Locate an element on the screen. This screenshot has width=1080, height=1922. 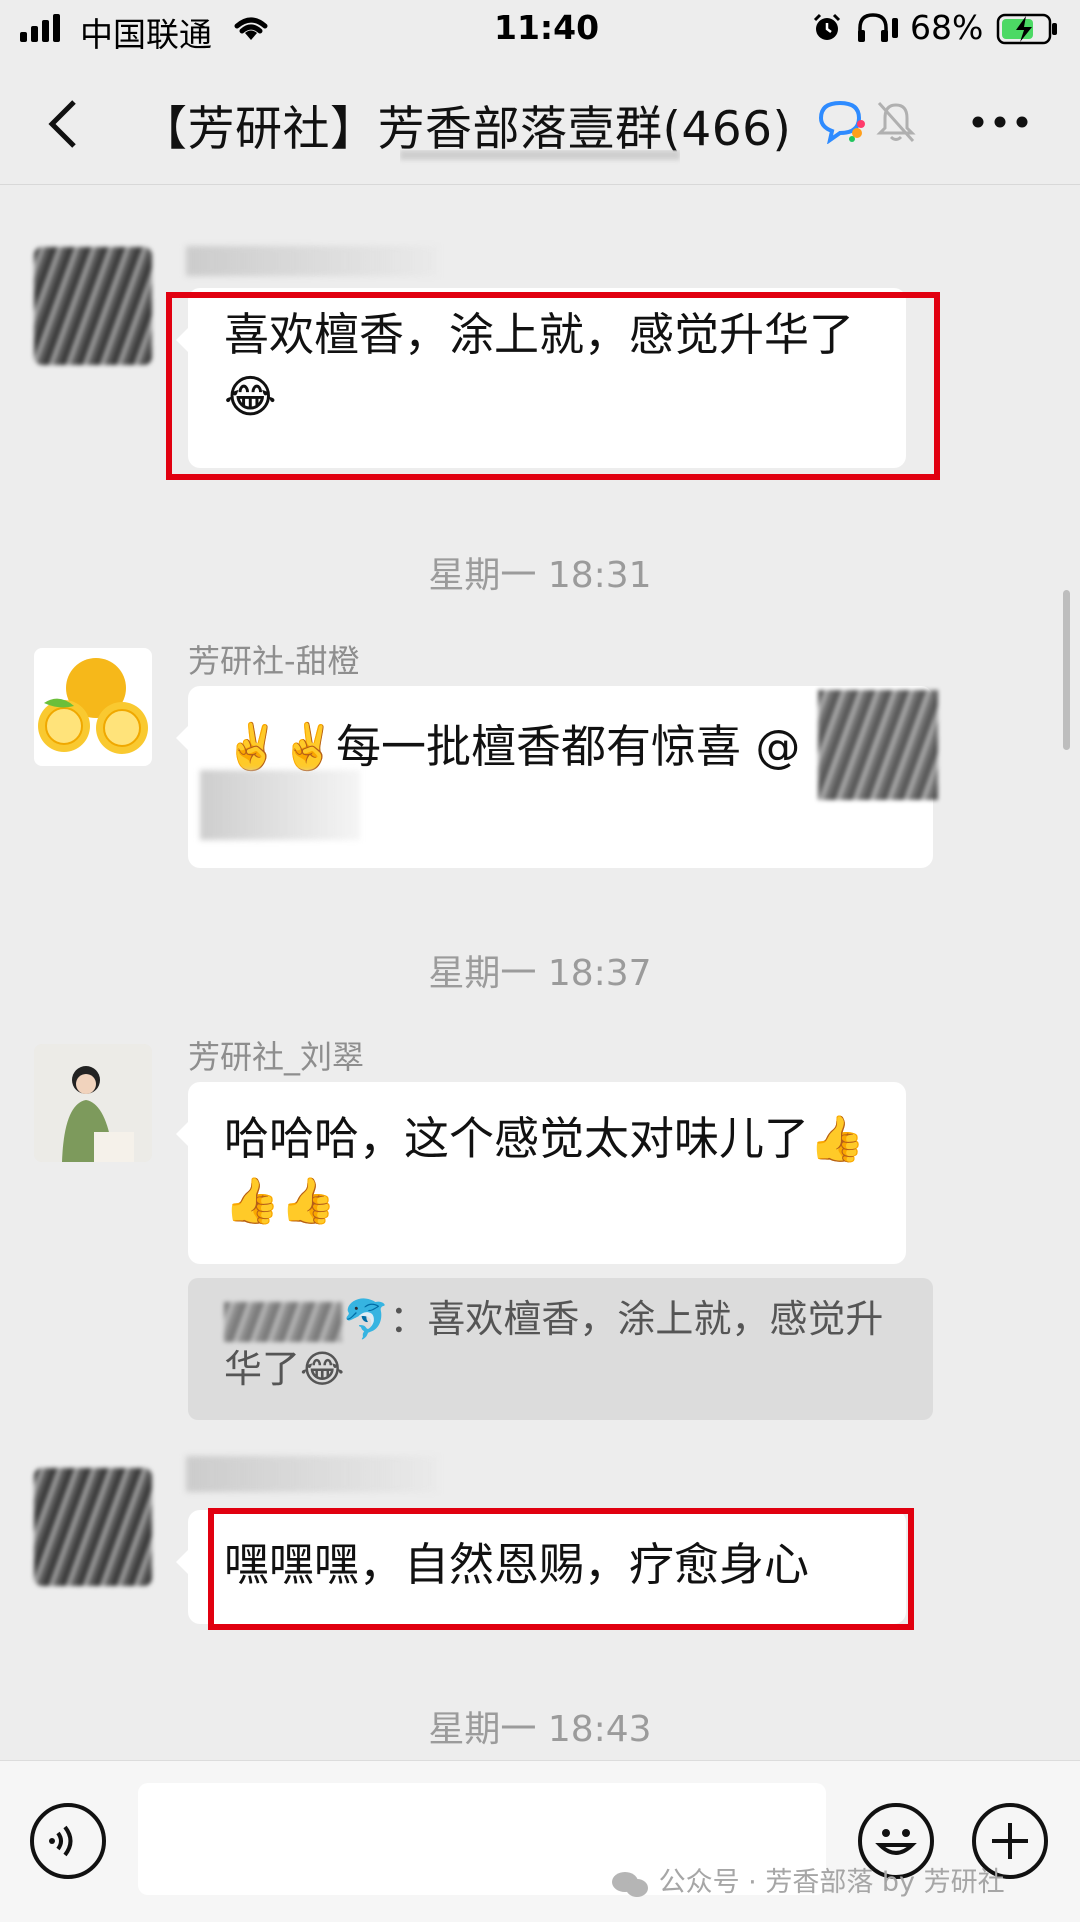
voice-button is located at coordinates (68, 1841).